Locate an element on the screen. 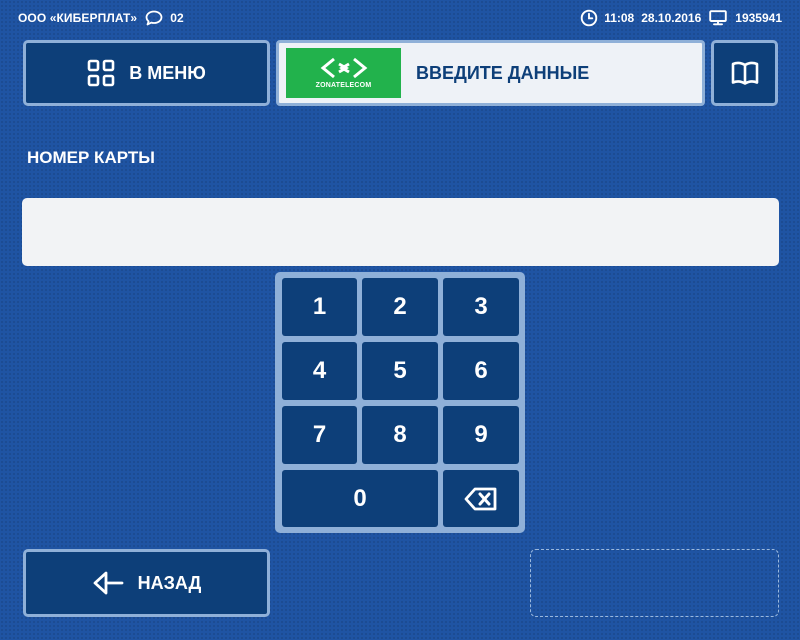  time-text: 11:08 is located at coordinates (619, 18).